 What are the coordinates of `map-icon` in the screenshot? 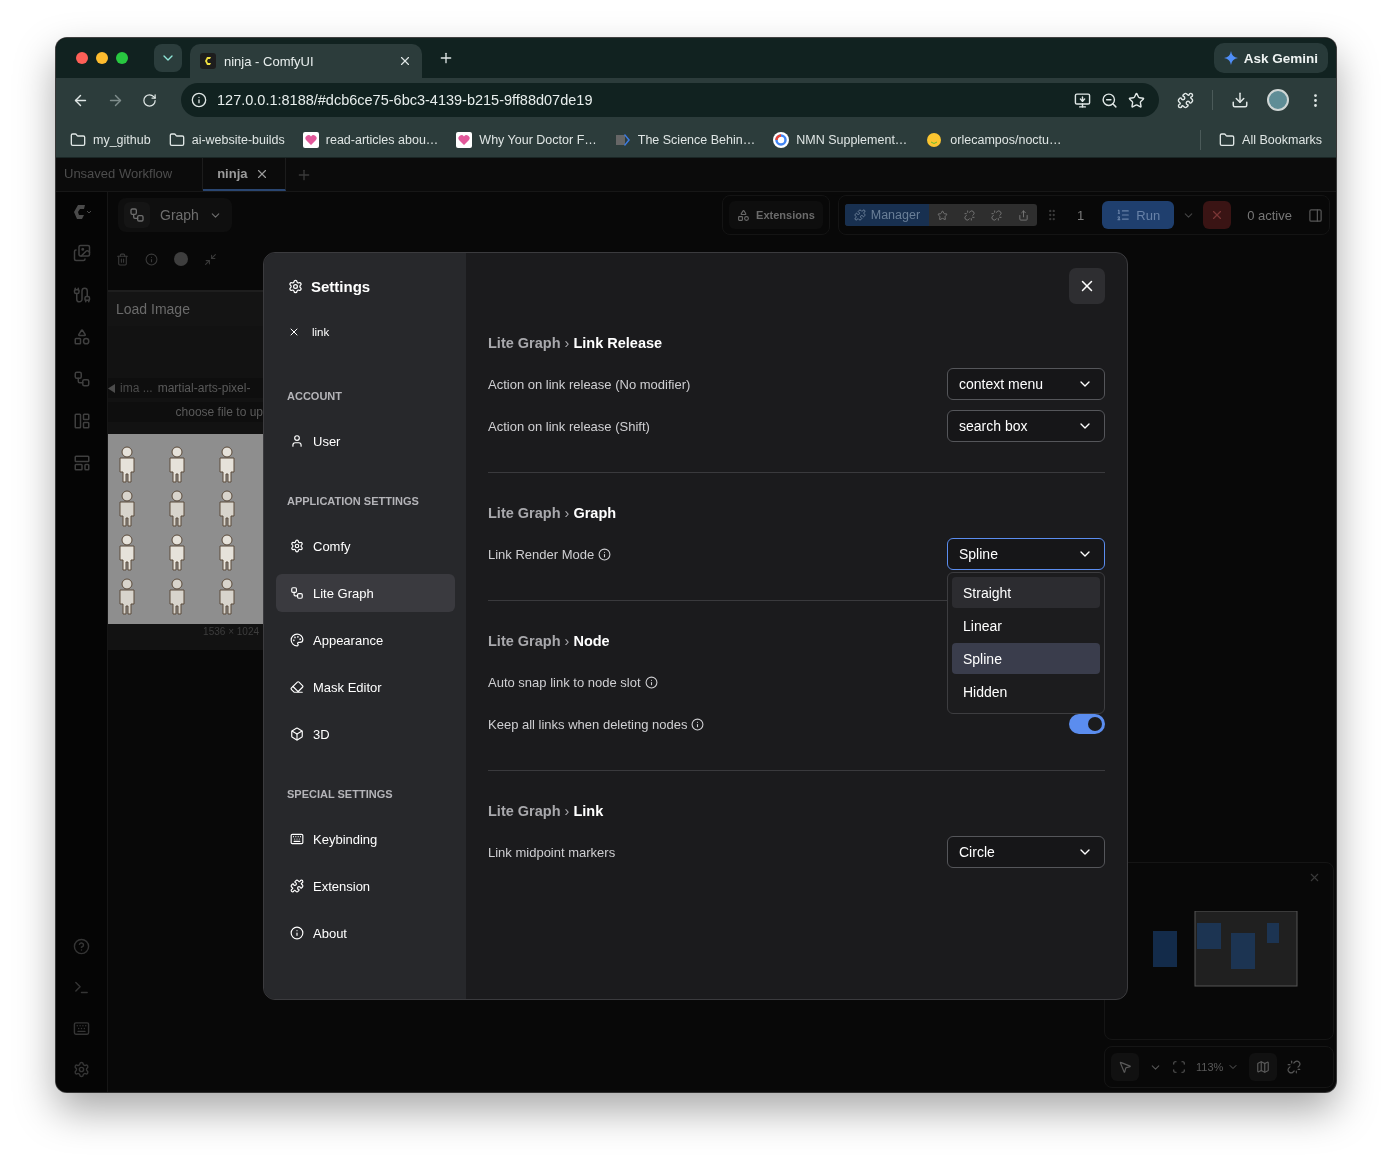 It's located at (1263, 1067).